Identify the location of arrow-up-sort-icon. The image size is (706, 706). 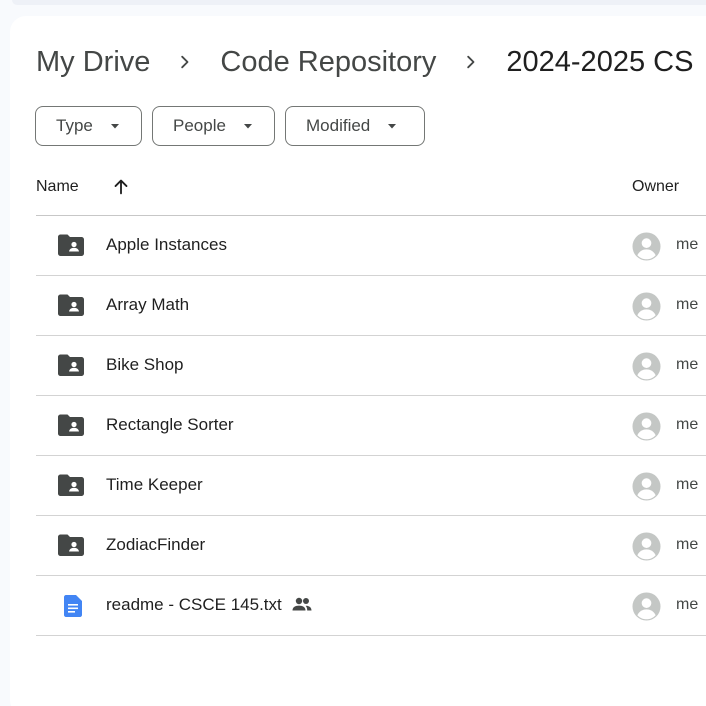
(121, 187).